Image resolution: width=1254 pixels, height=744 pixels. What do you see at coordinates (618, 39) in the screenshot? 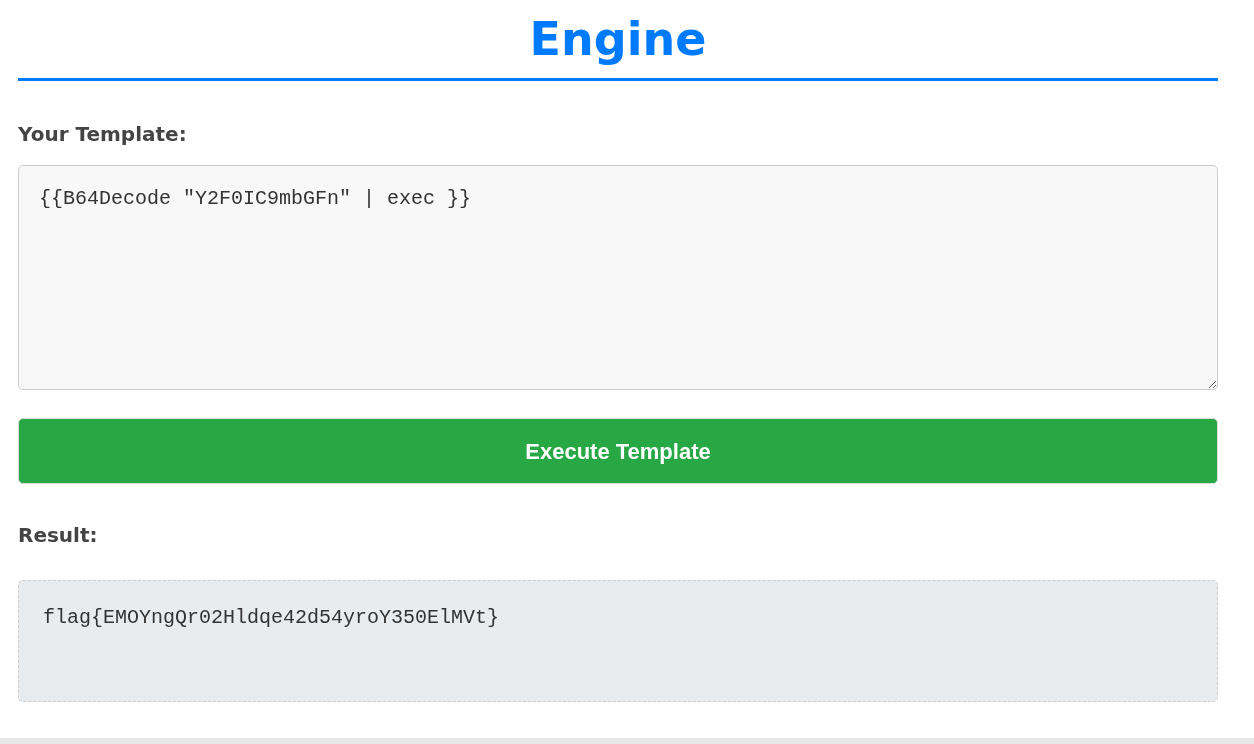
I see `page-title: Engine` at bounding box center [618, 39].